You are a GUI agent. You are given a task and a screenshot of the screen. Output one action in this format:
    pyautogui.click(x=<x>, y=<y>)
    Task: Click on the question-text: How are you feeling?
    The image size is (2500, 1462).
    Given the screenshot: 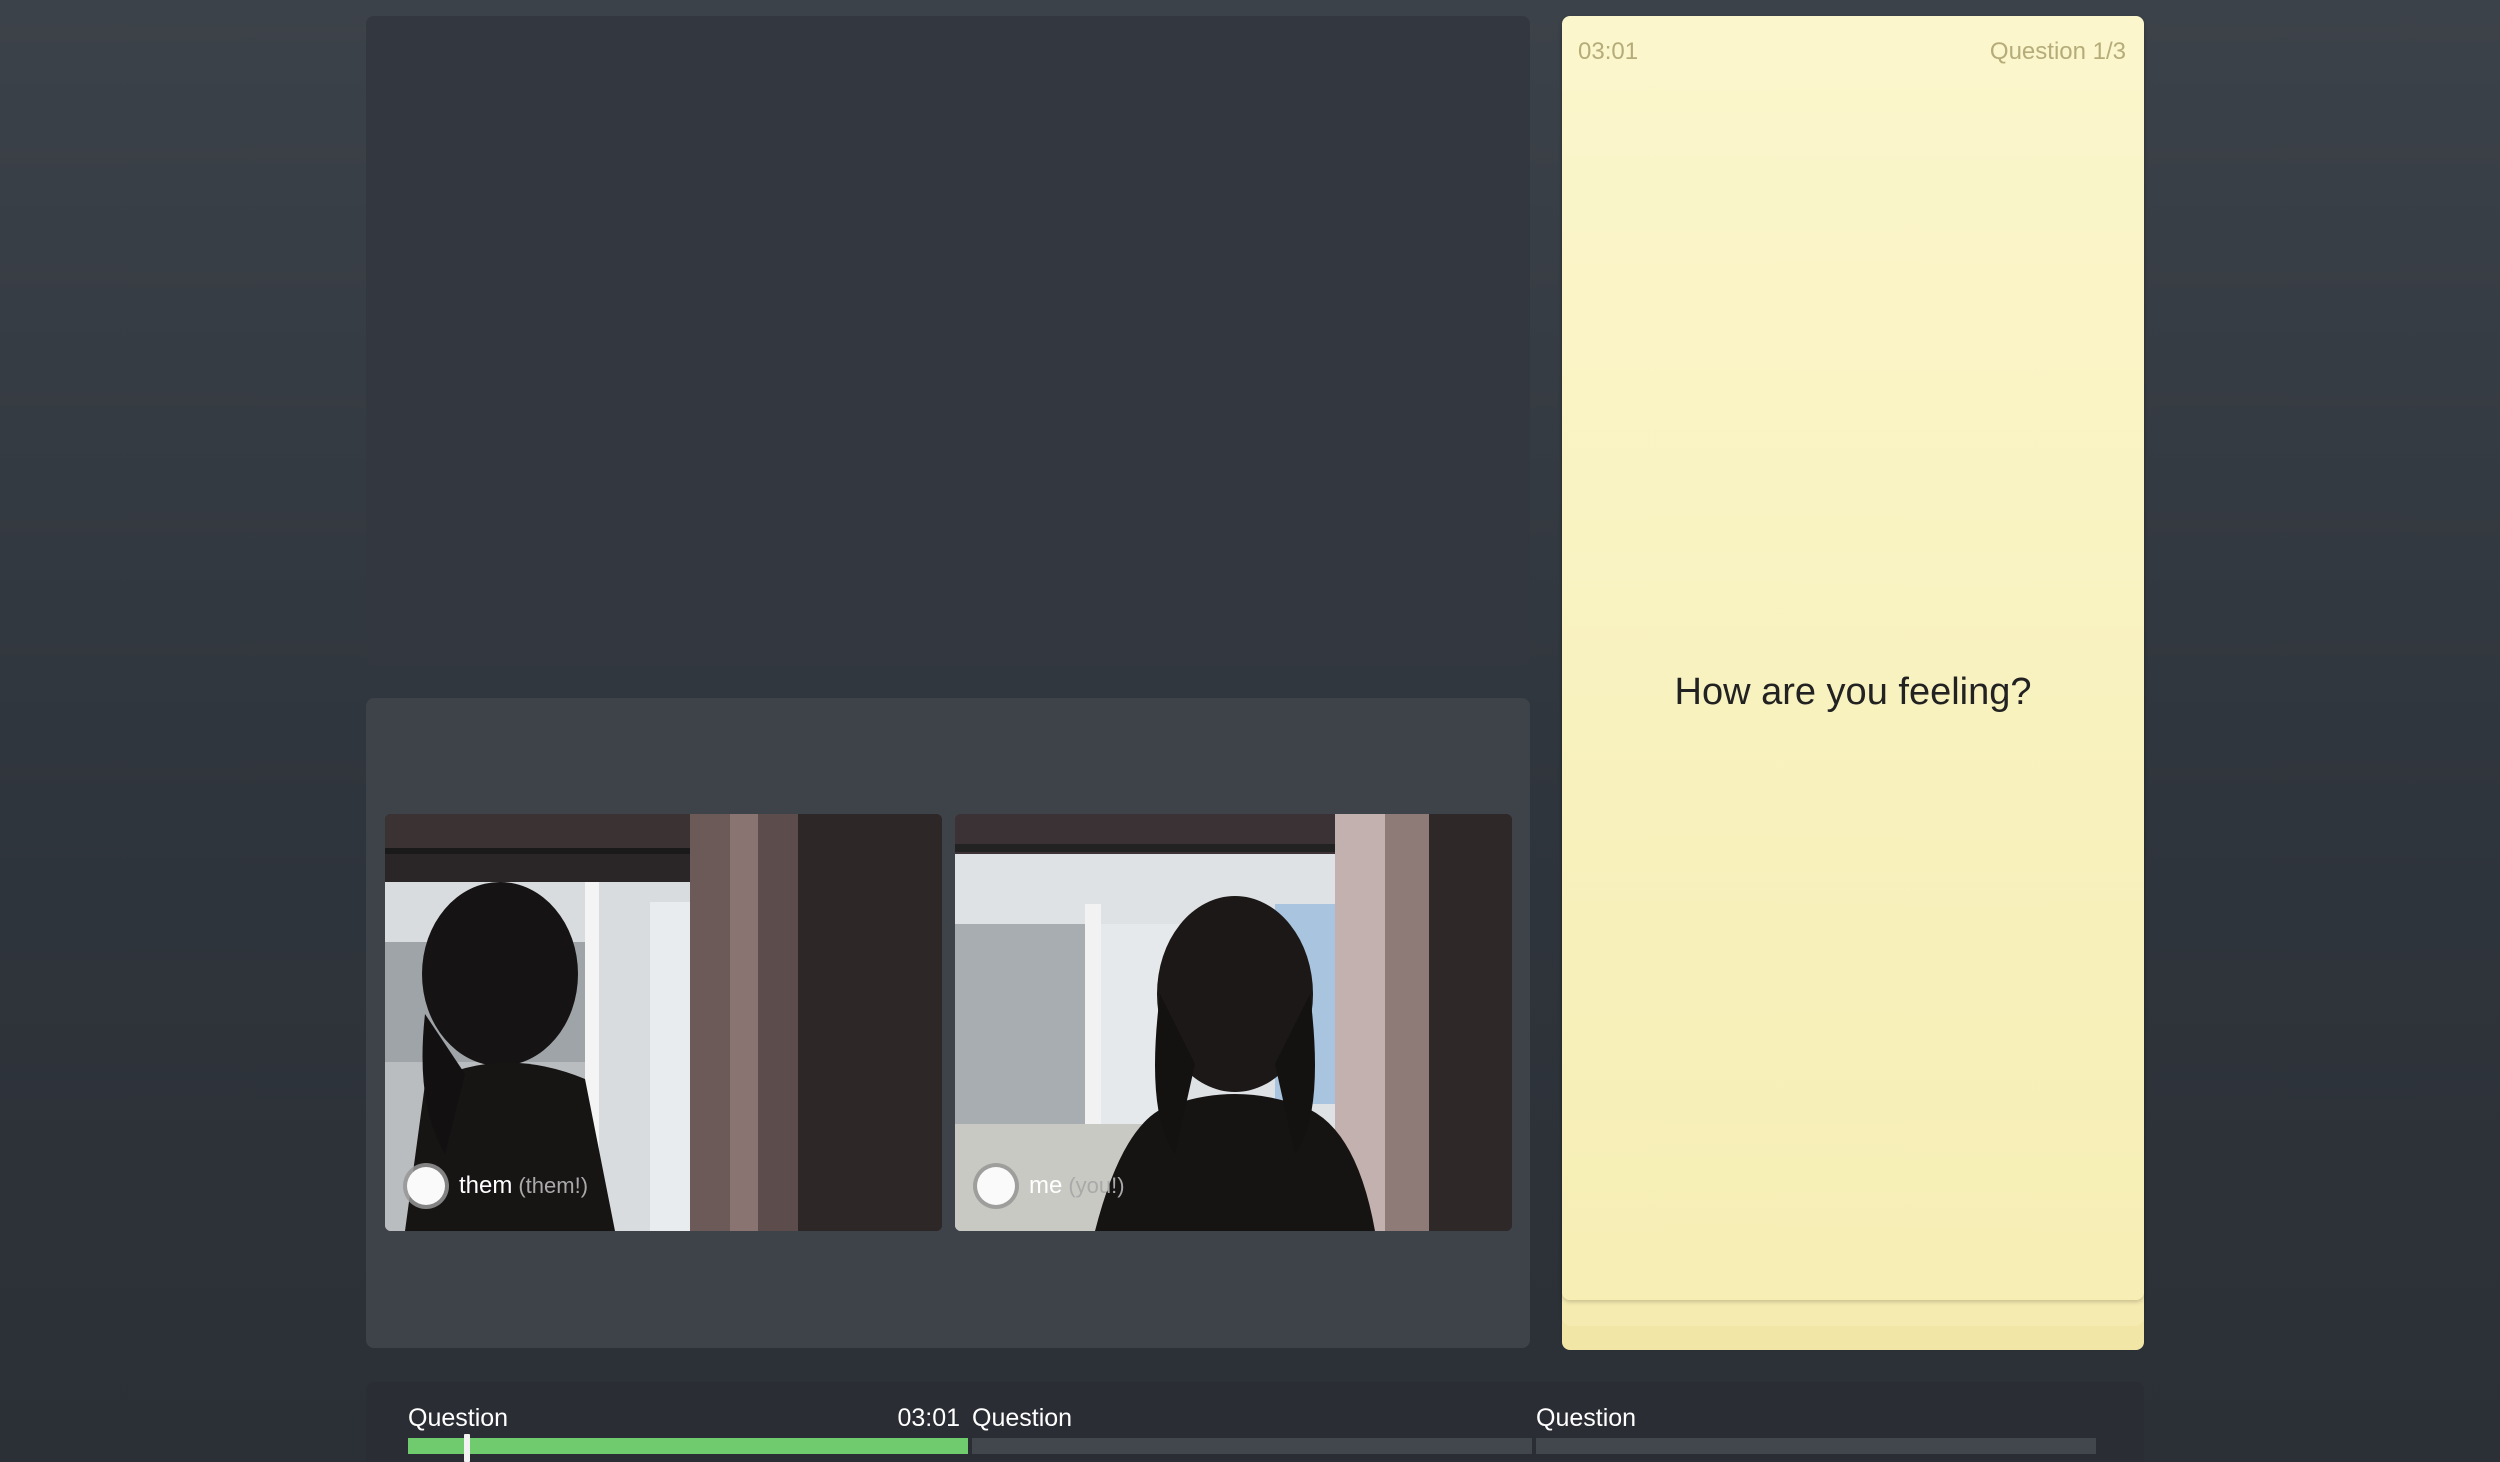 What is the action you would take?
    pyautogui.click(x=1853, y=692)
    